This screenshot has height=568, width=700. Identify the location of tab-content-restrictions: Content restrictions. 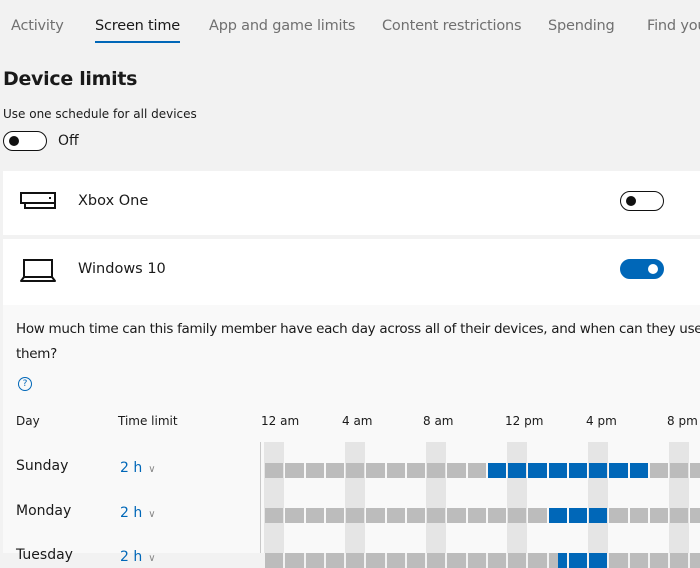
(452, 26).